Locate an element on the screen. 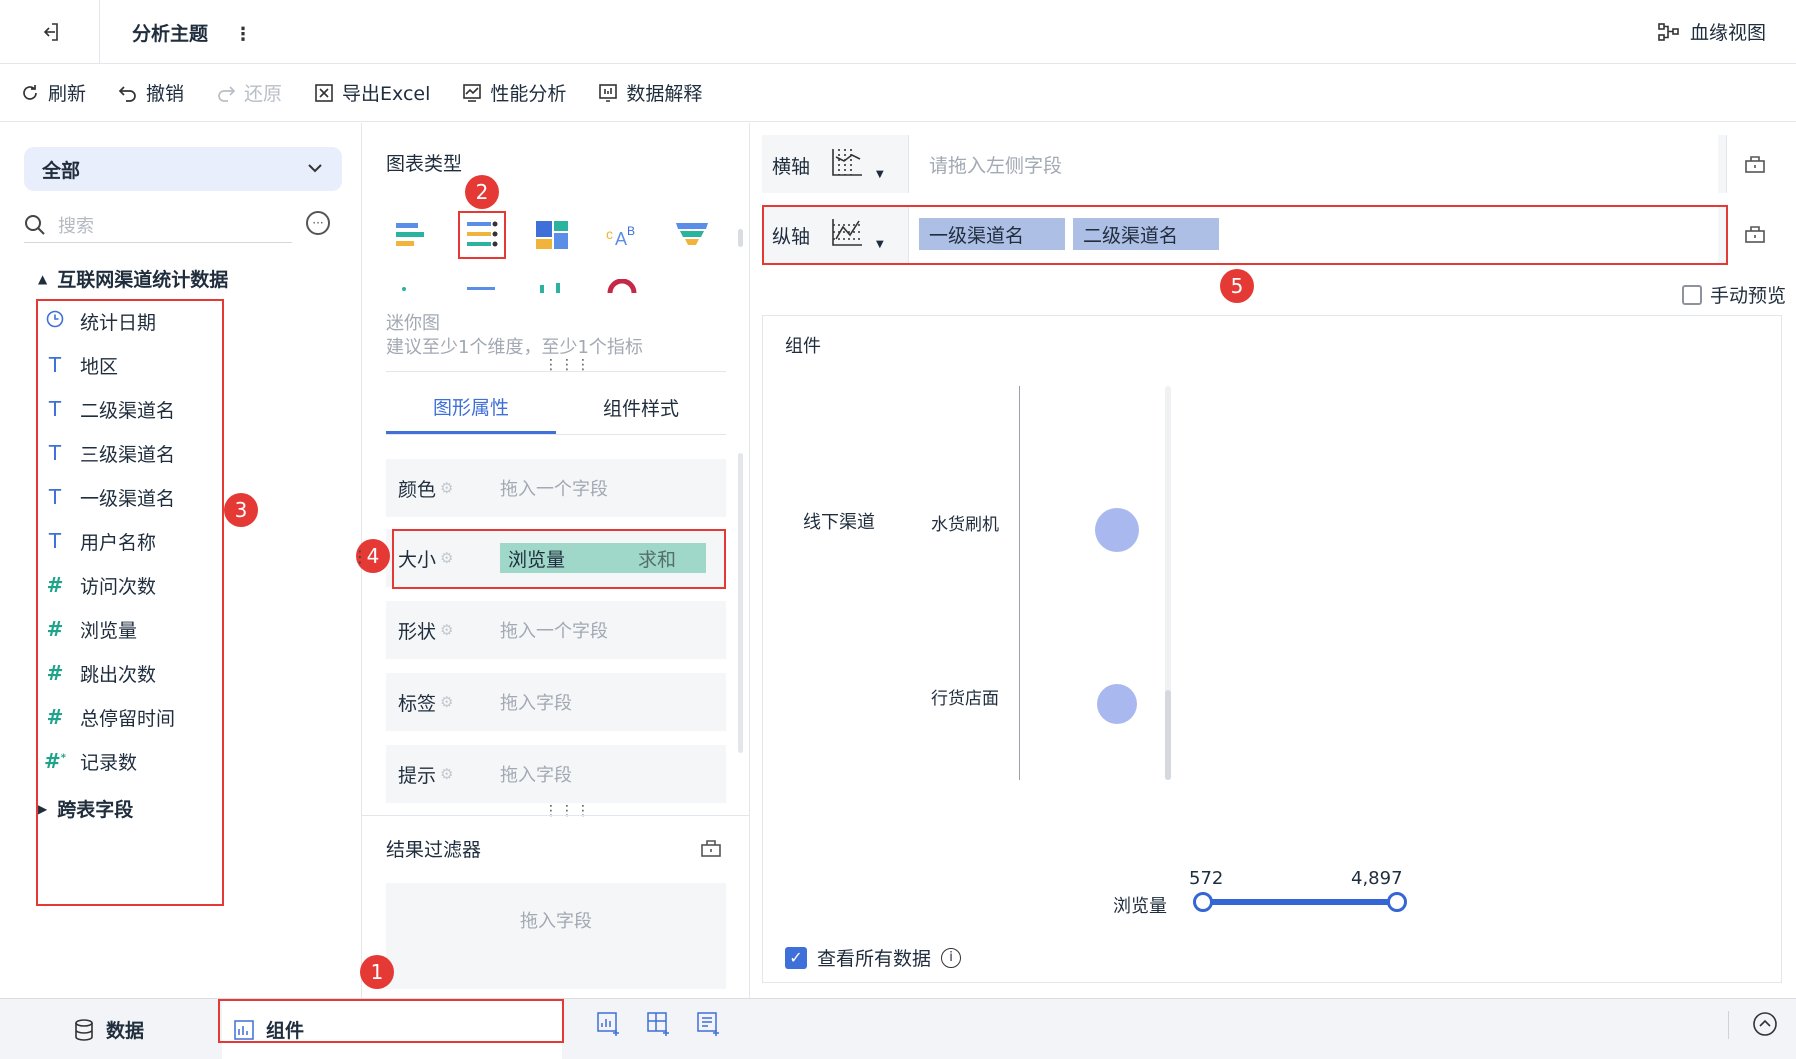  x-axis-drop-zone: 请拖入左侧字段 is located at coordinates (1313, 164).